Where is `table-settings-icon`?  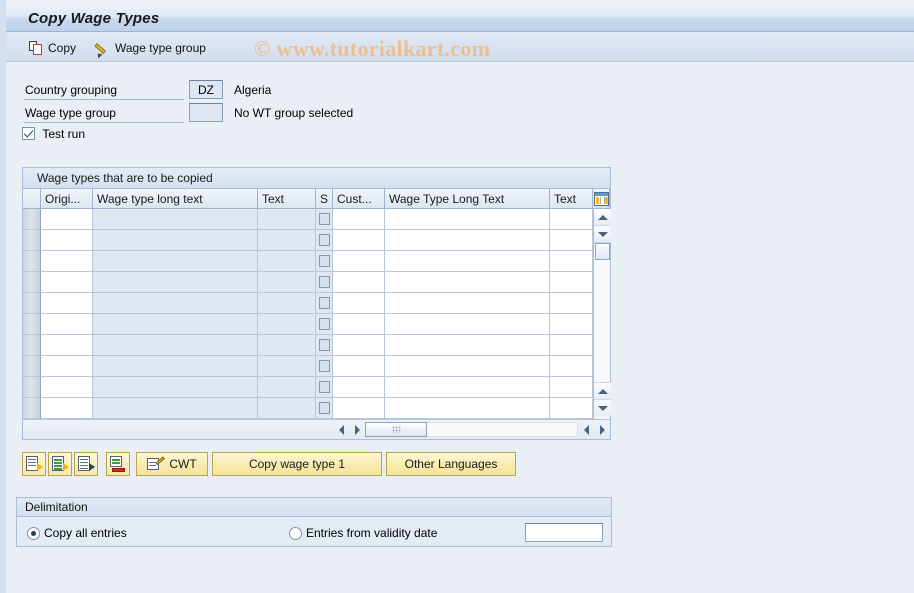
table-settings-icon is located at coordinates (601, 198).